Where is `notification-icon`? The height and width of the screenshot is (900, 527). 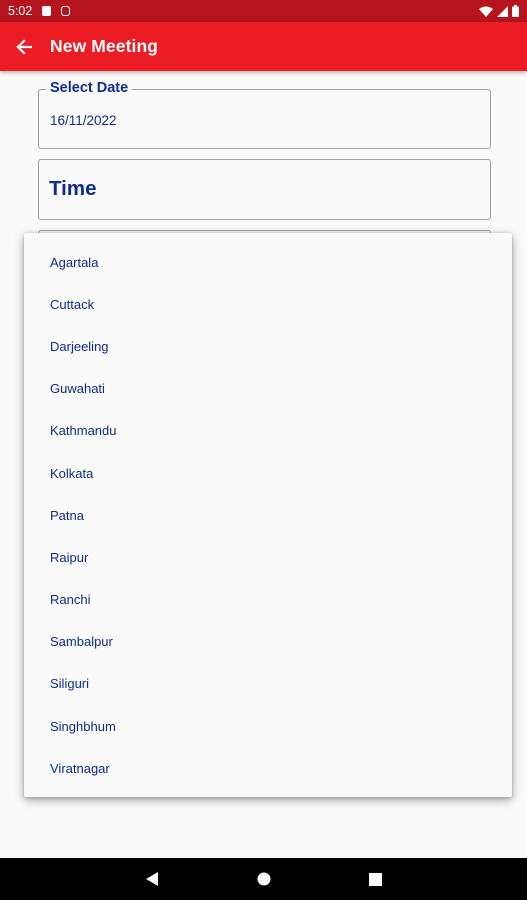
notification-icon is located at coordinates (47, 11).